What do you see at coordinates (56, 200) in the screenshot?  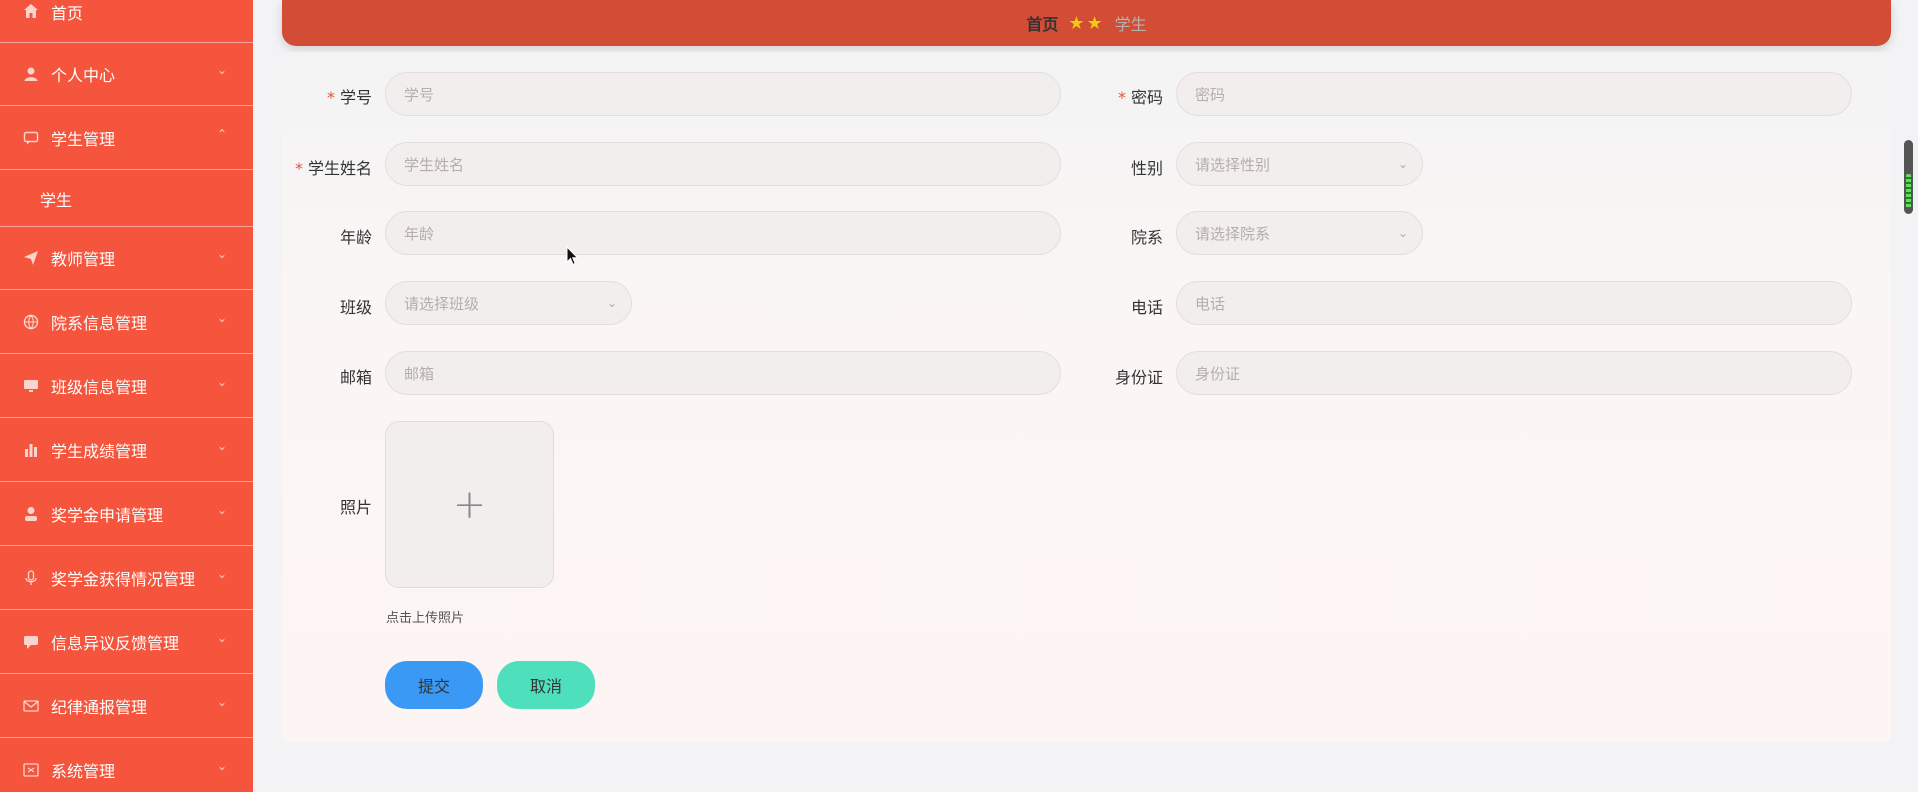 I see `sidebar-subitem-label: 学生` at bounding box center [56, 200].